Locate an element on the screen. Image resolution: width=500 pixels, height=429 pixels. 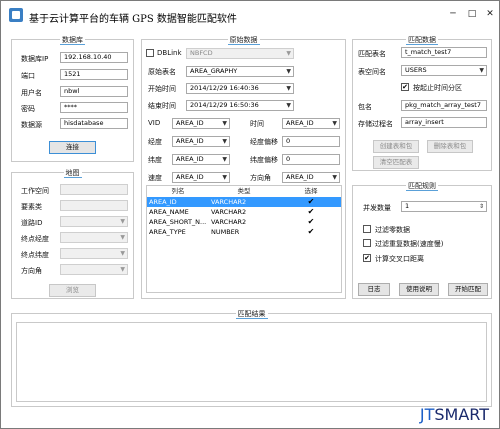
time-label: 时间 is located at coordinates (257, 124).